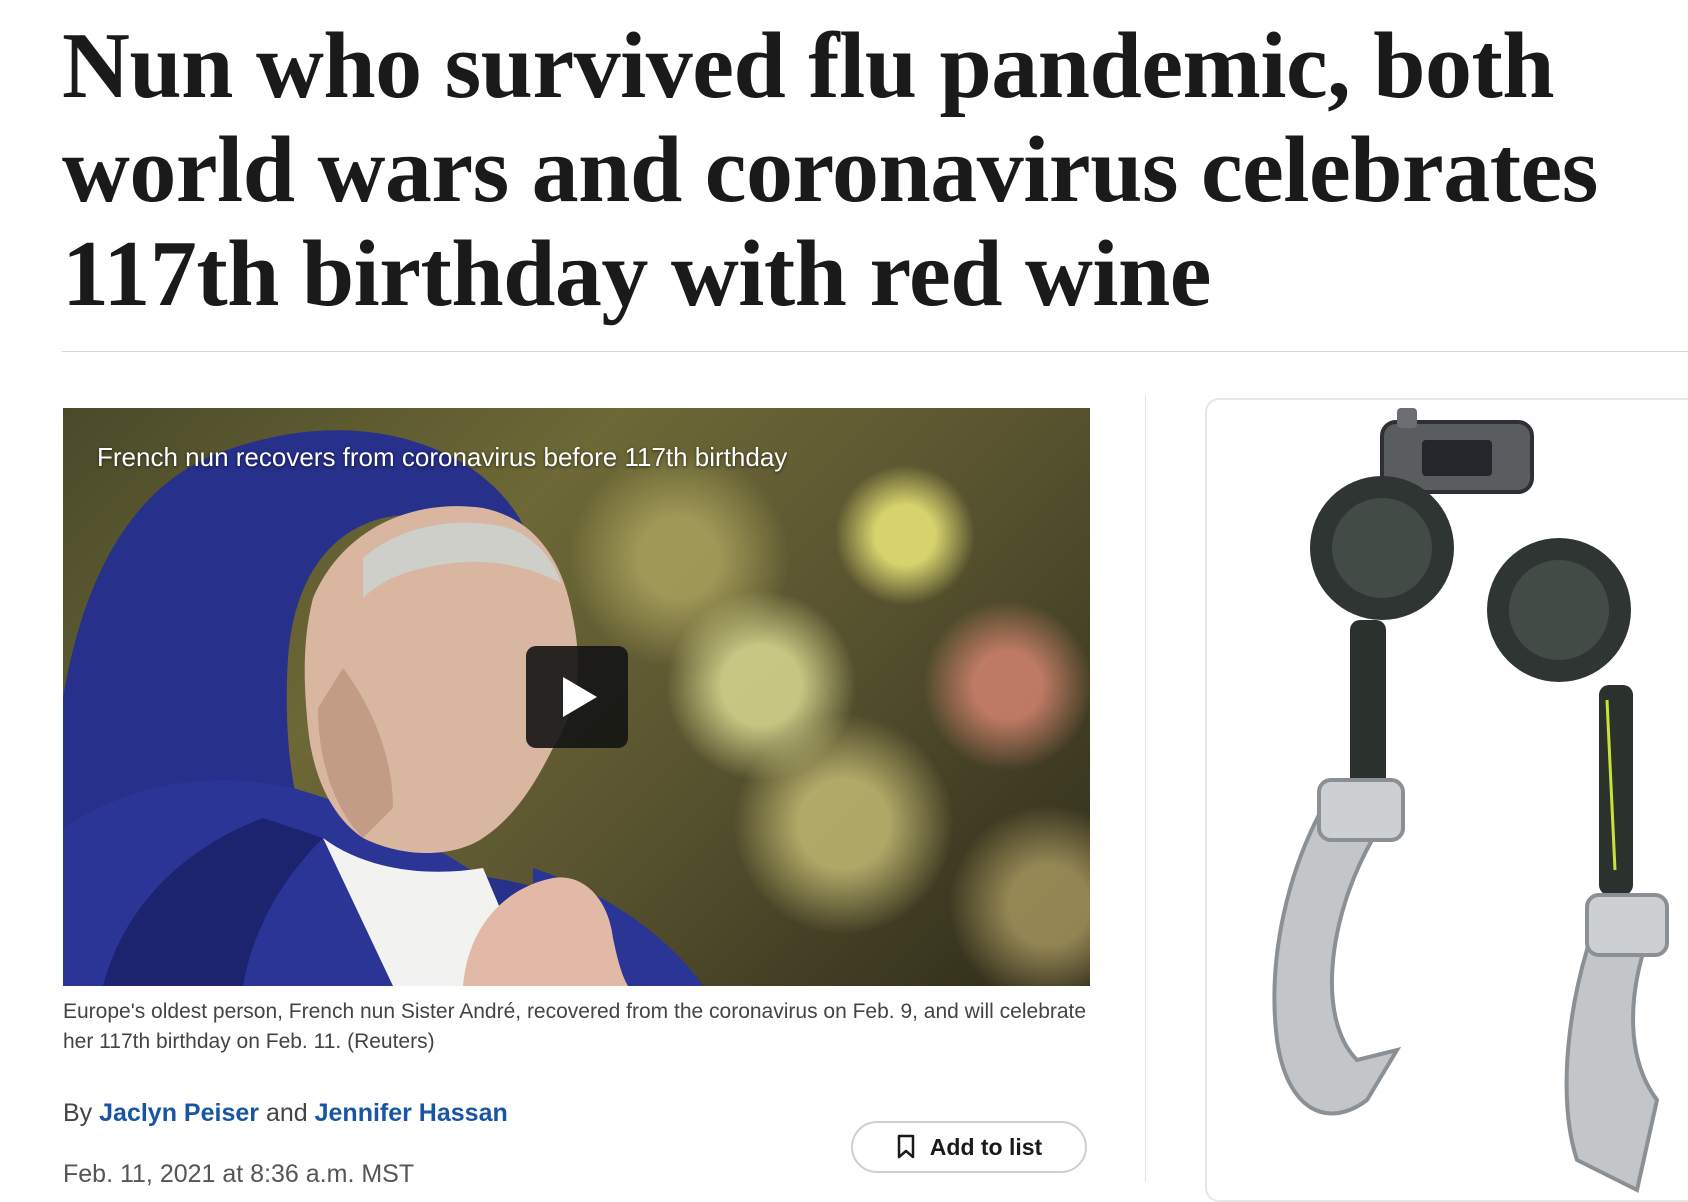  I want to click on byline-prefix: By, so click(78, 1113).